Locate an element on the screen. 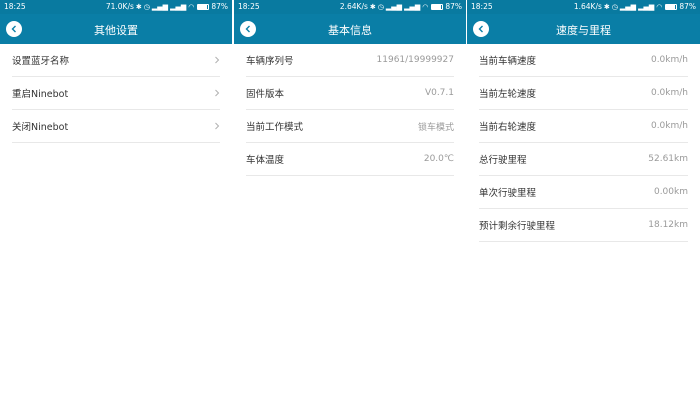 This screenshot has width=700, height=414. page-title: 其他设置 is located at coordinates (116, 30).